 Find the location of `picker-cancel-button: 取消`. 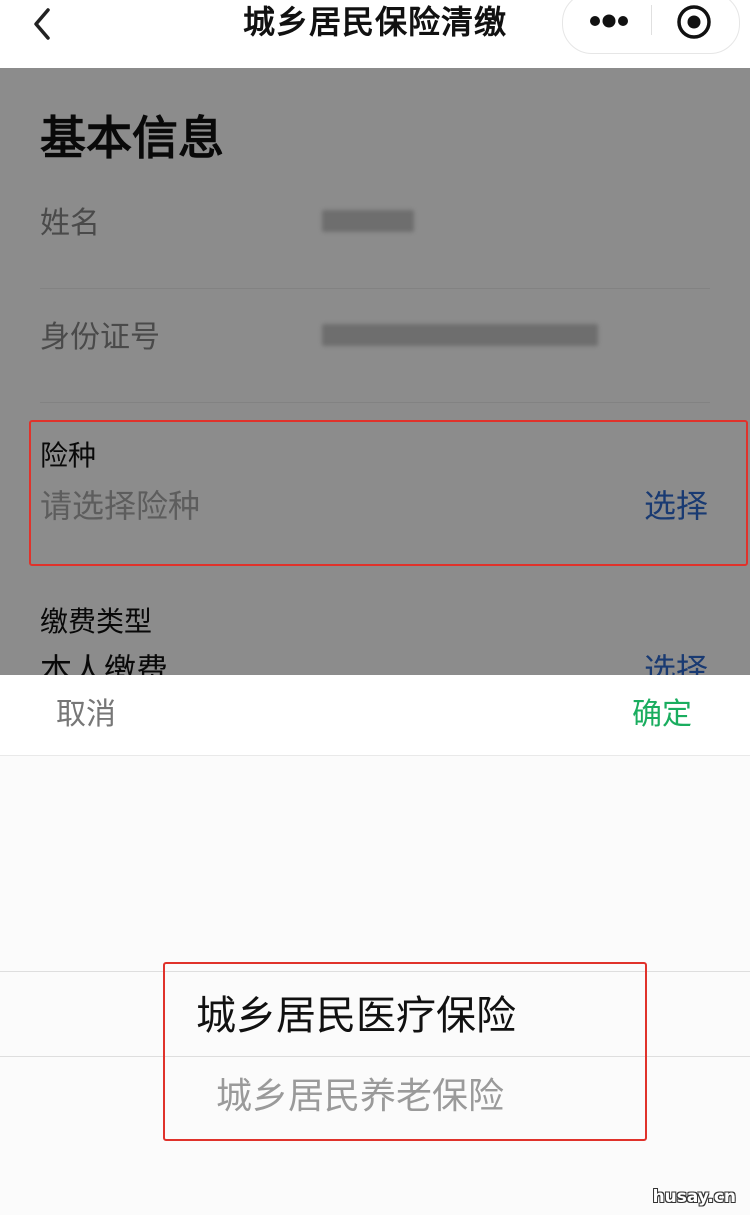

picker-cancel-button: 取消 is located at coordinates (86, 715).